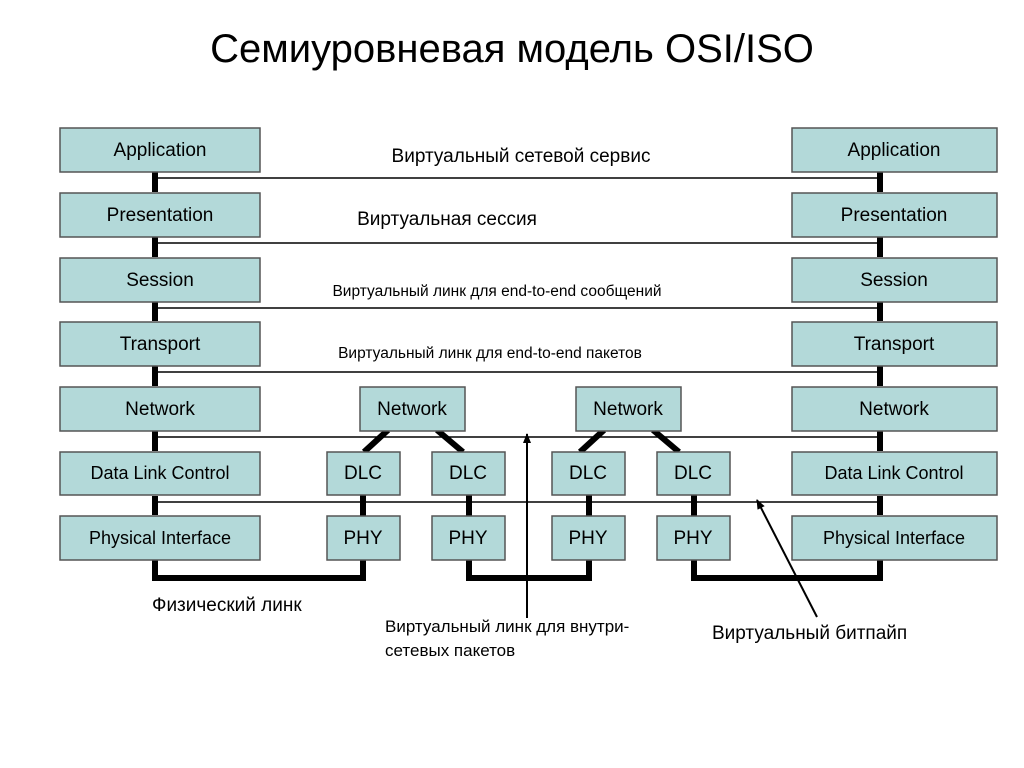 Image resolution: width=1024 pixels, height=768 pixels. I want to click on left-layer-physical: Physical Interface, so click(160, 538).